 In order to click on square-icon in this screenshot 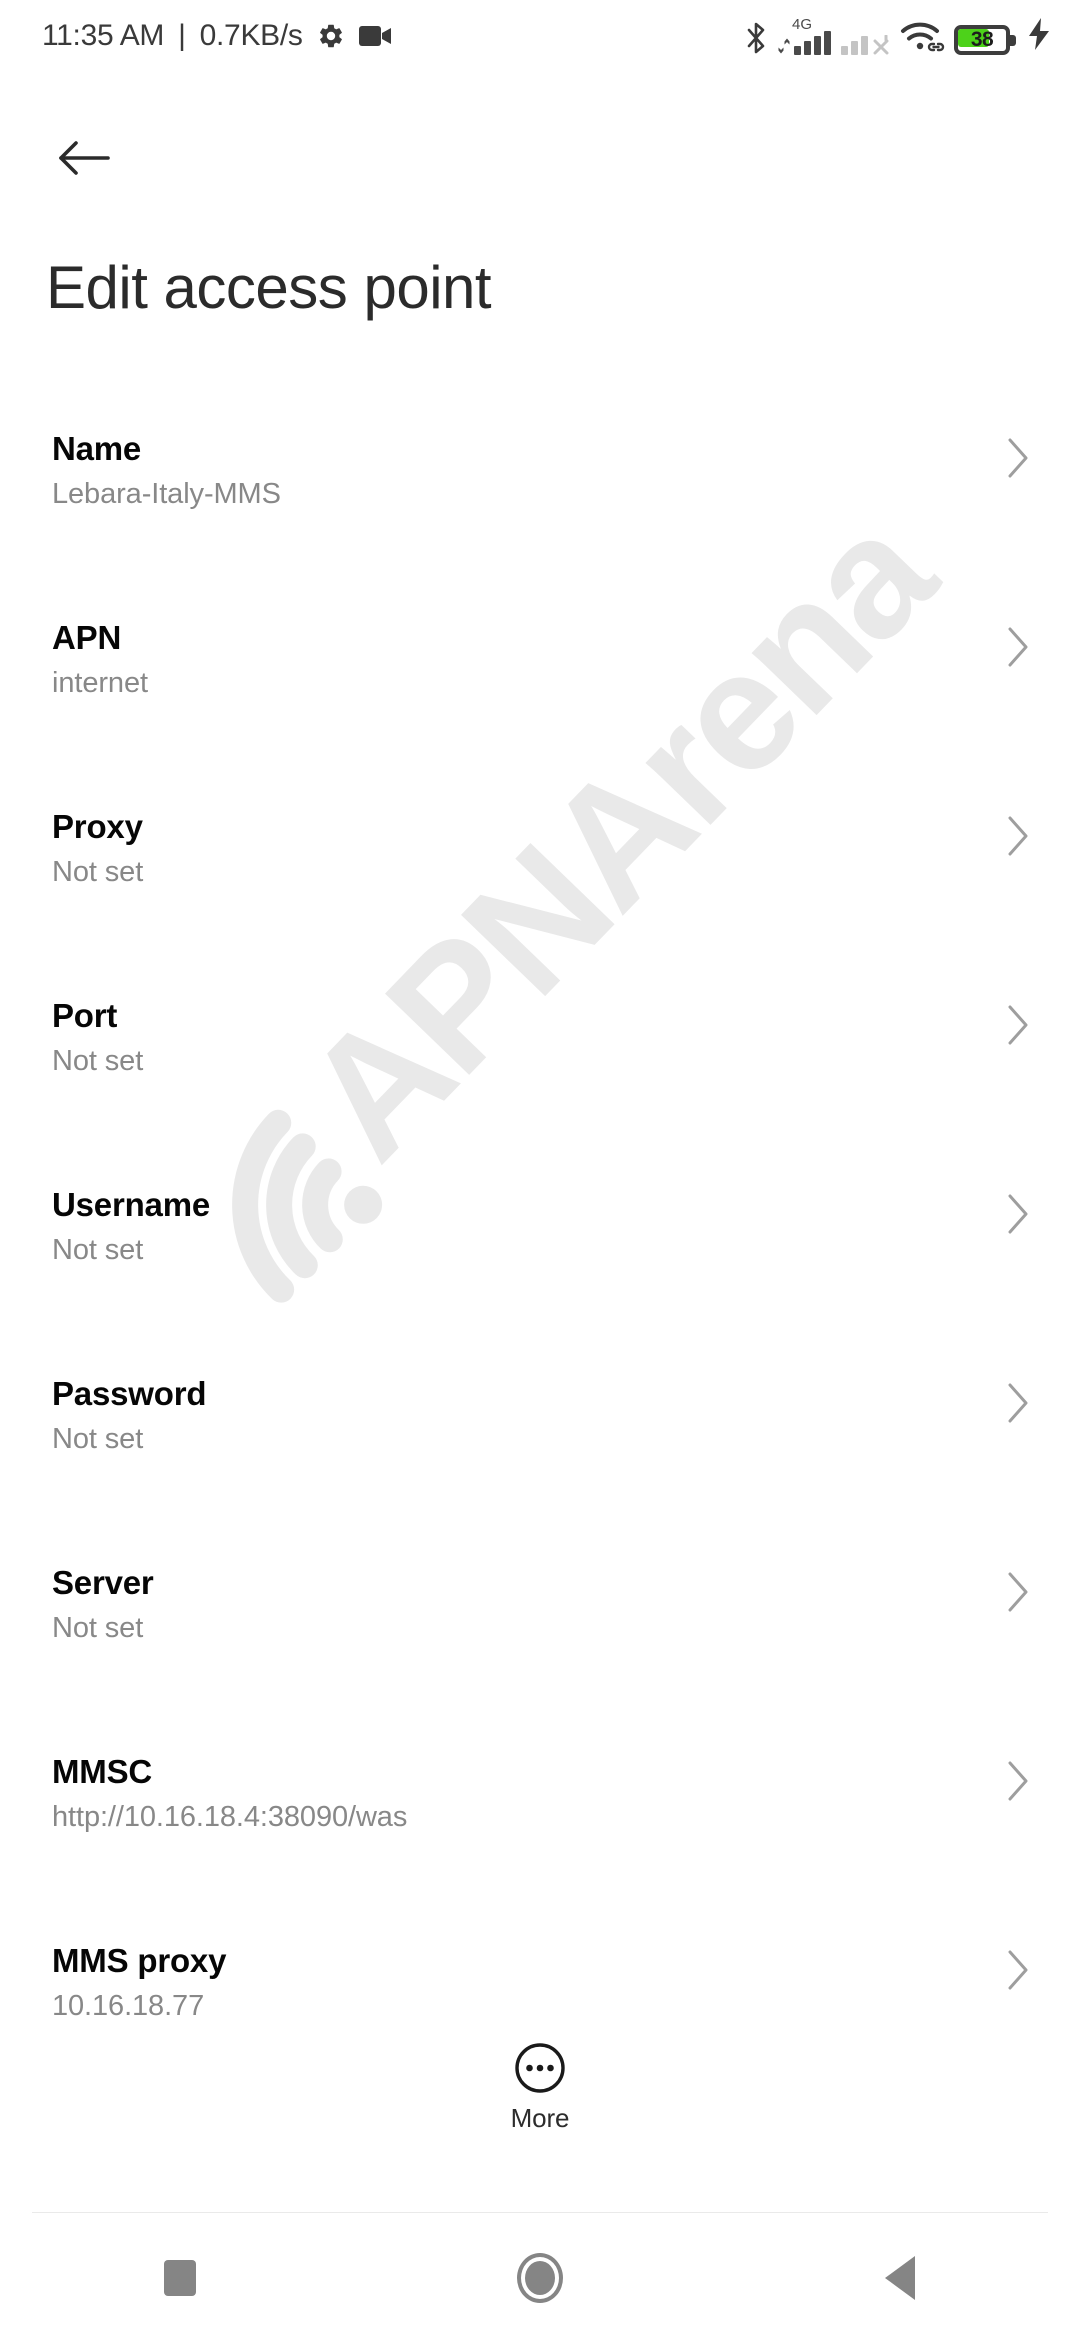, I will do `click(180, 2277)`.